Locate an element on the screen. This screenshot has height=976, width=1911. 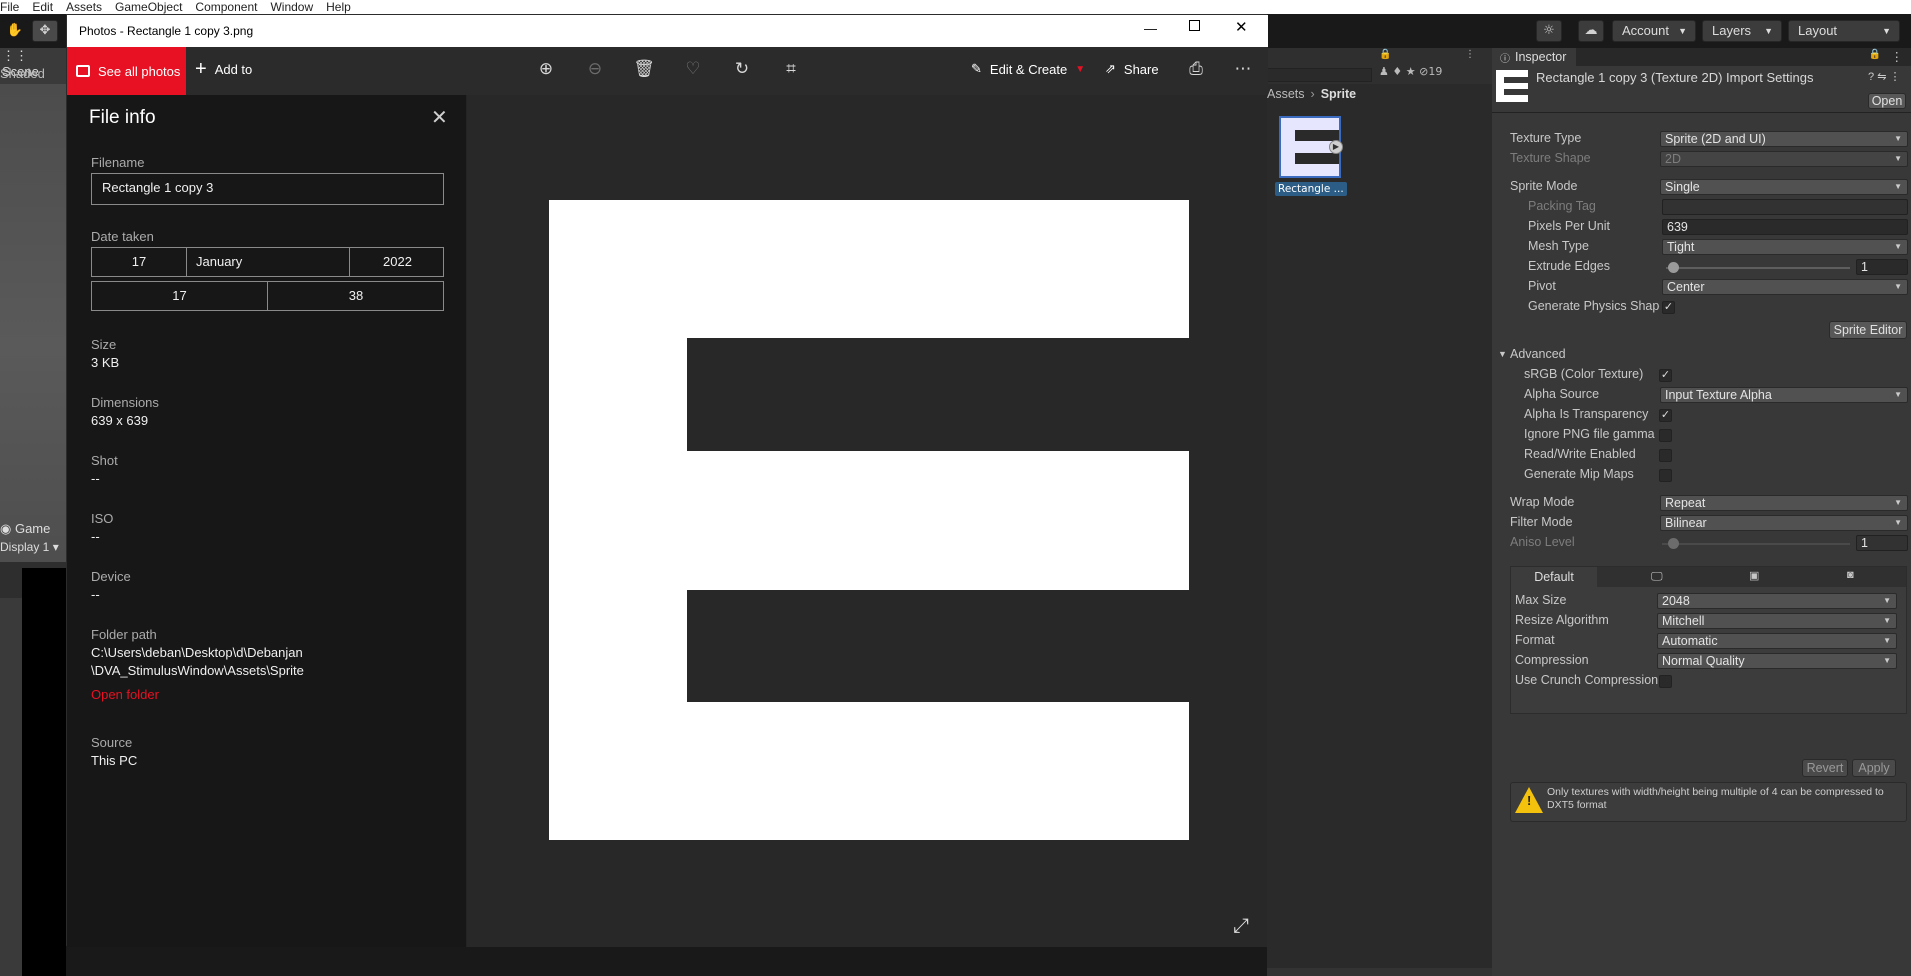
ignore-png-gamma-checkbox is located at coordinates (1665, 435).